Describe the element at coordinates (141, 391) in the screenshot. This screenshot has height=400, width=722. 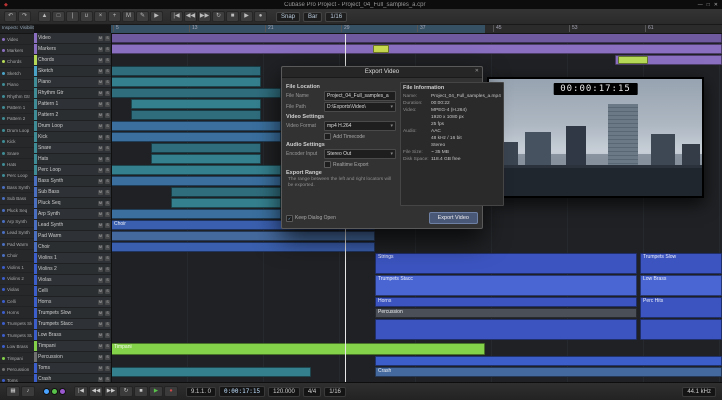
I see `stop-button: ■` at that location.